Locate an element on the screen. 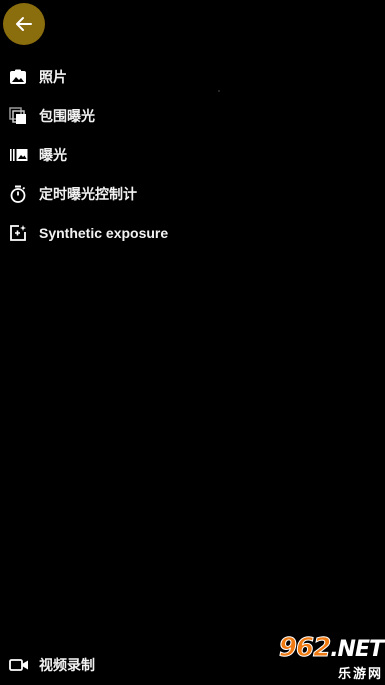 Image resolution: width=385 pixels, height=685 pixels. video-camera-icon is located at coordinates (19, 665).